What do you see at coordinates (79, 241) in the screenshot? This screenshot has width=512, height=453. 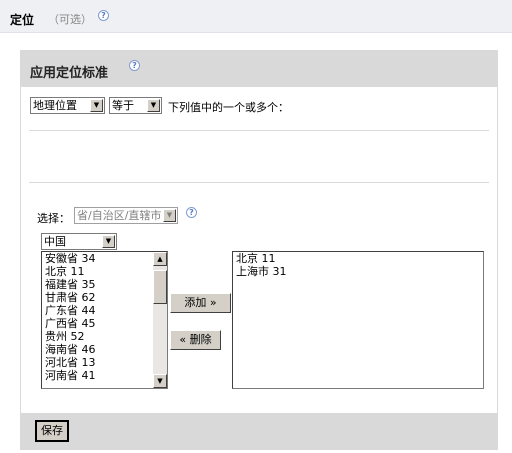 I see `country-select: 中国 ▼` at bounding box center [79, 241].